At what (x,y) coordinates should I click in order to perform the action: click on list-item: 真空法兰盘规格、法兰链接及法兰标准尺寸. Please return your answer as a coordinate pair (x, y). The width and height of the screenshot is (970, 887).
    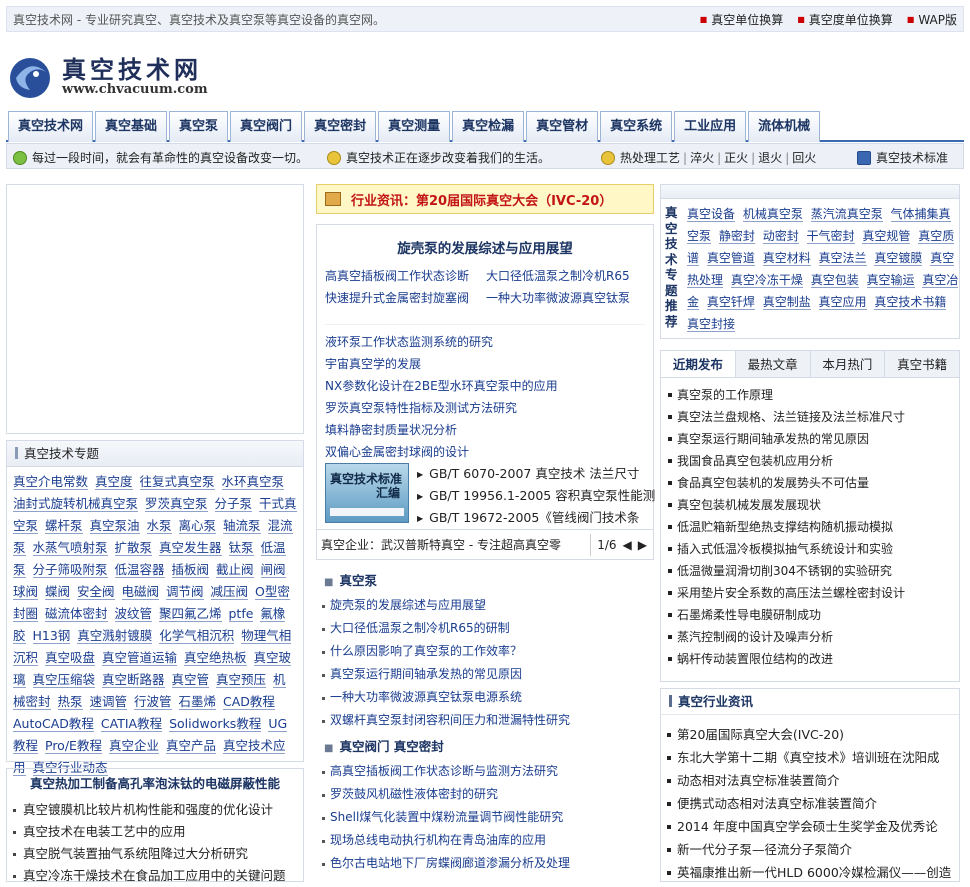
    Looking at the image, I should click on (810, 417).